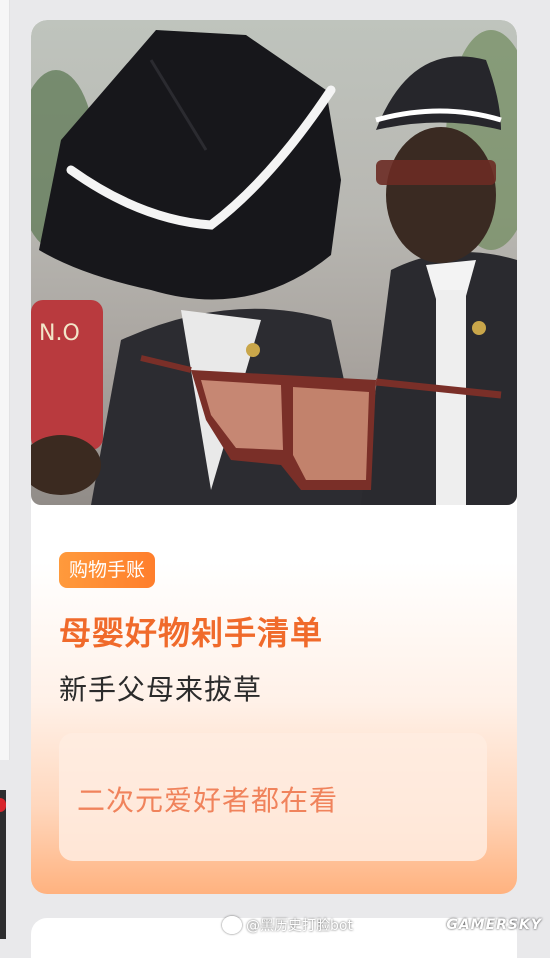 Image resolution: width=550 pixels, height=958 pixels. I want to click on weibo-watermark: @黑历史打脸bot, so click(287, 925).